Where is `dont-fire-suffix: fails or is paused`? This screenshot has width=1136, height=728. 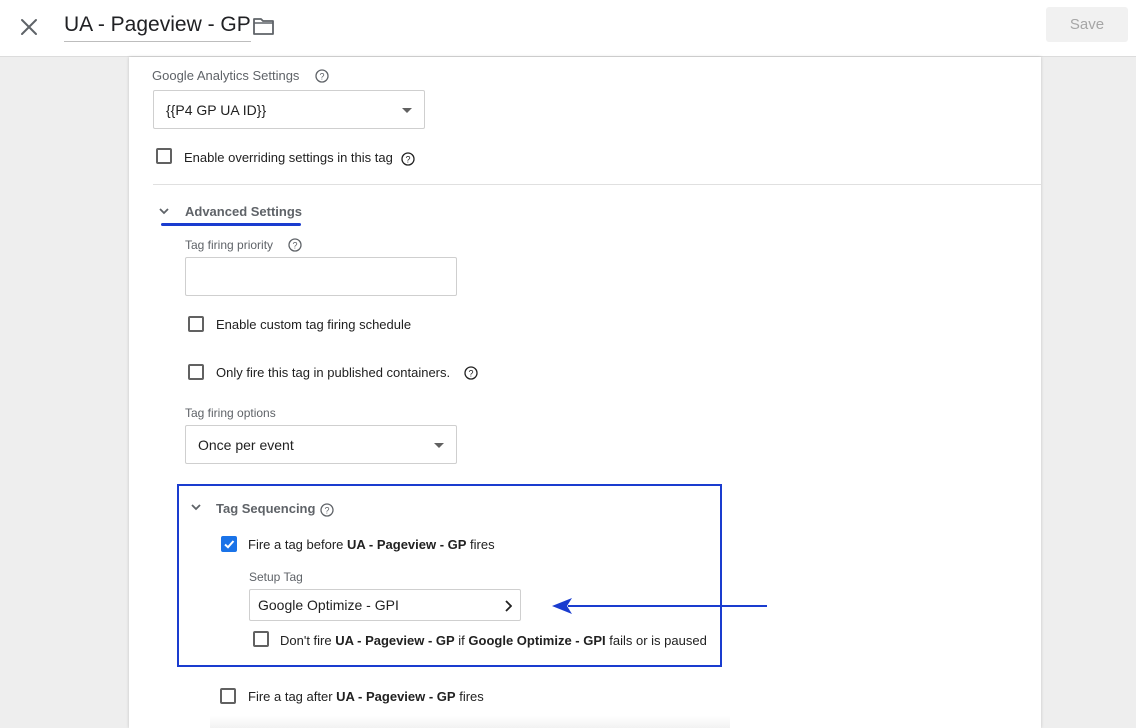 dont-fire-suffix: fails or is paused is located at coordinates (656, 640).